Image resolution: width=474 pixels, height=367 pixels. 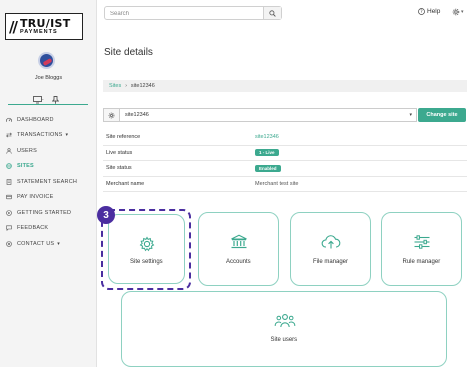 I want to click on step-badge: 3, so click(x=106, y=215).